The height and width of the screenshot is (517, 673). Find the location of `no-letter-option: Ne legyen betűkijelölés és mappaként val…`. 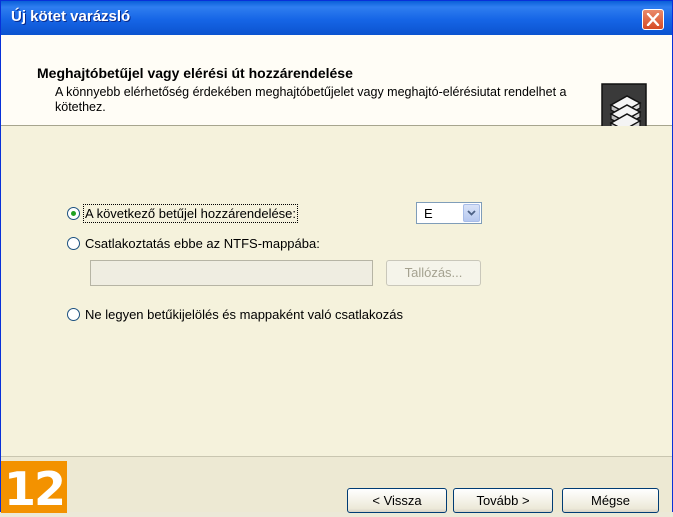

no-letter-option: Ne legyen betűkijelölés és mappaként val… is located at coordinates (235, 314).